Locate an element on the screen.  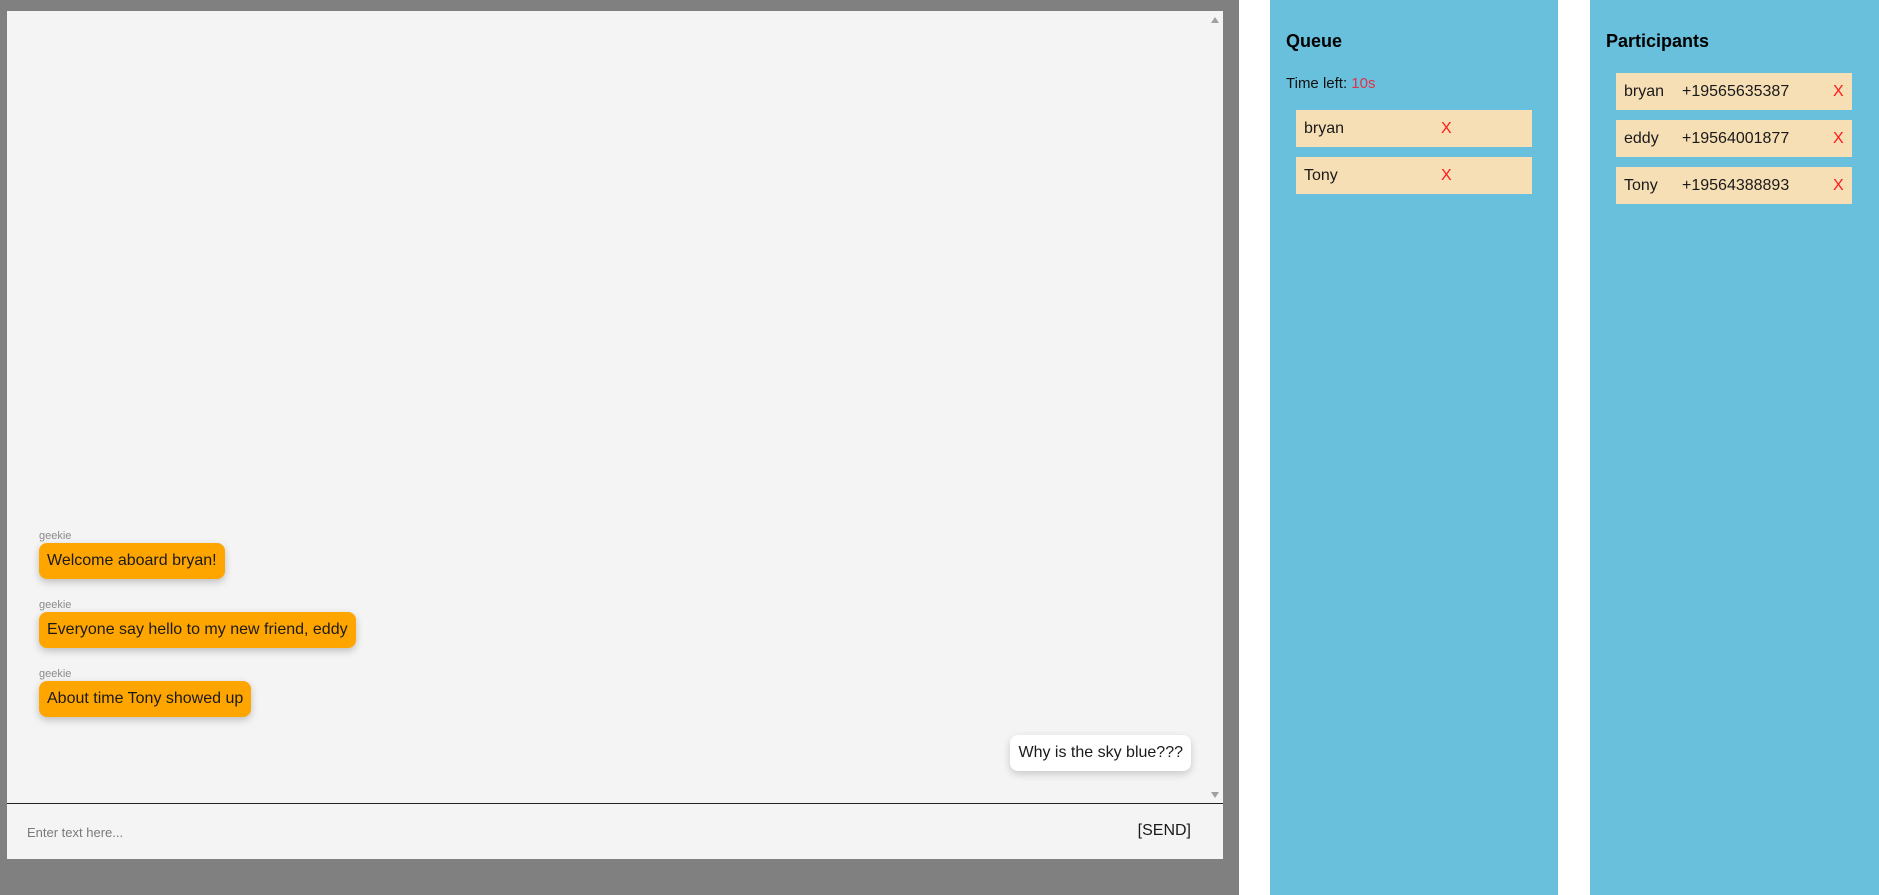
participant-name: eddy is located at coordinates (1641, 138).